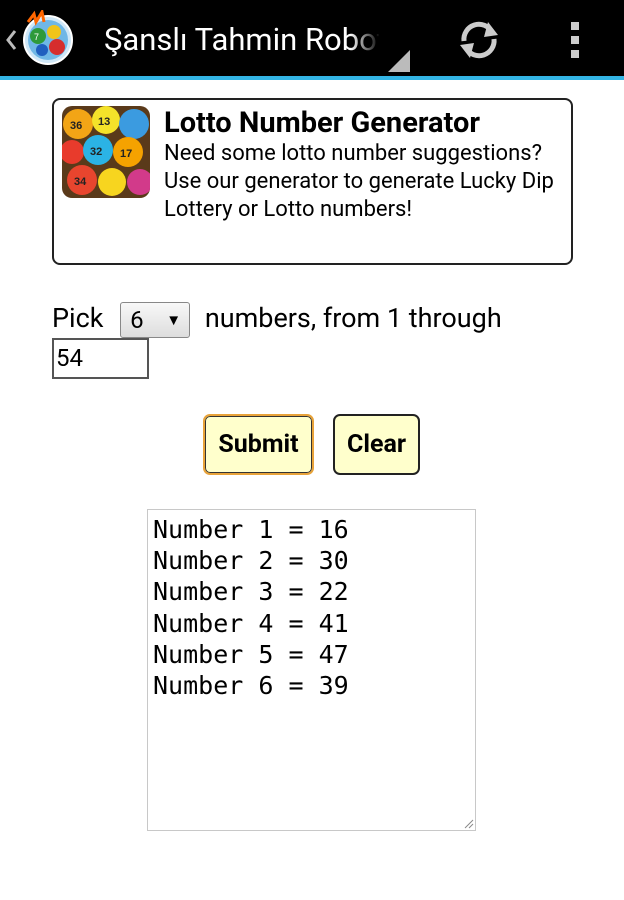 The image size is (624, 900). What do you see at coordinates (251, 686) in the screenshot?
I see `result-line: Number 6 = 39` at bounding box center [251, 686].